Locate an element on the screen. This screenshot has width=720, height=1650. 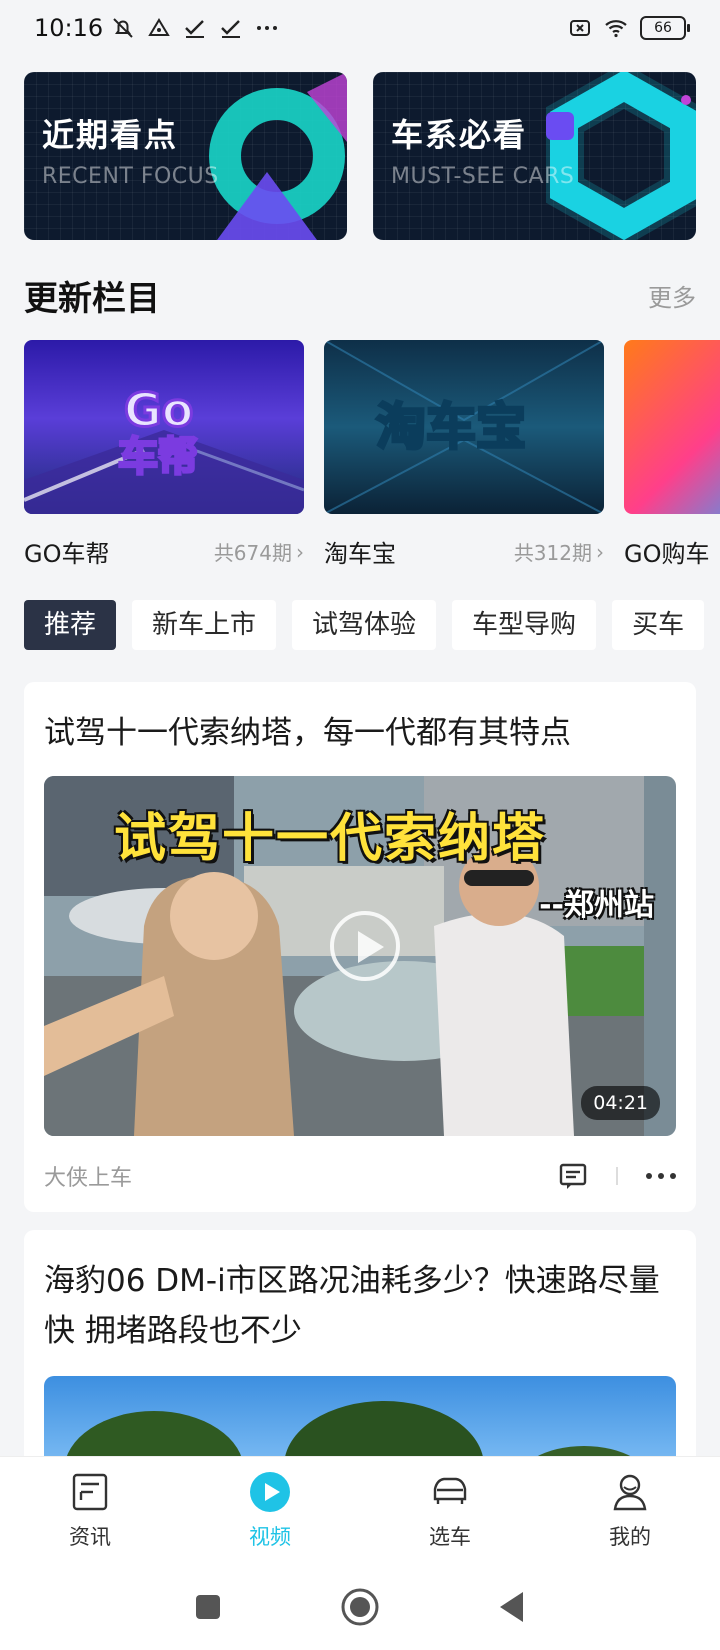
more-icon is located at coordinates (267, 28).